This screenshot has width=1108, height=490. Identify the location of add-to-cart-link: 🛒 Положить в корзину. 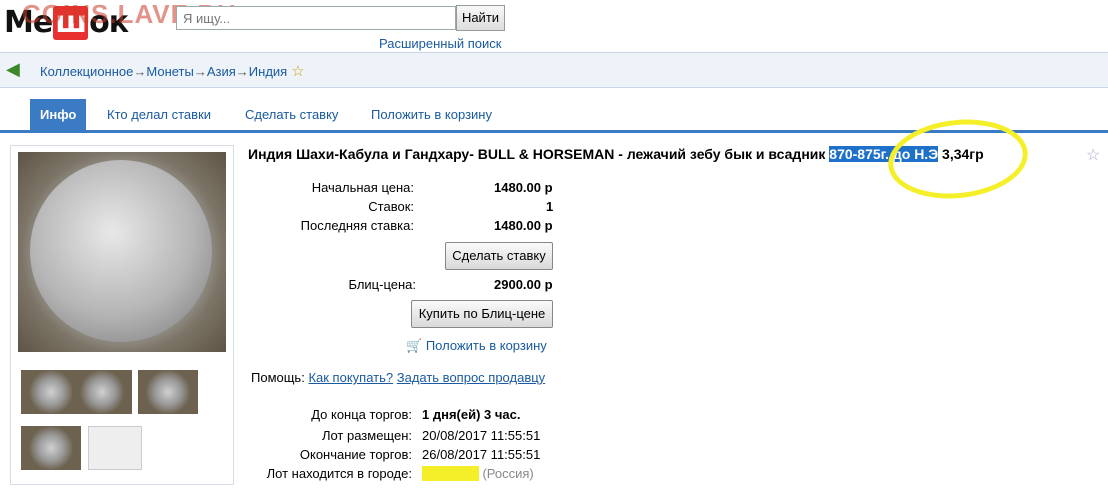
(476, 346).